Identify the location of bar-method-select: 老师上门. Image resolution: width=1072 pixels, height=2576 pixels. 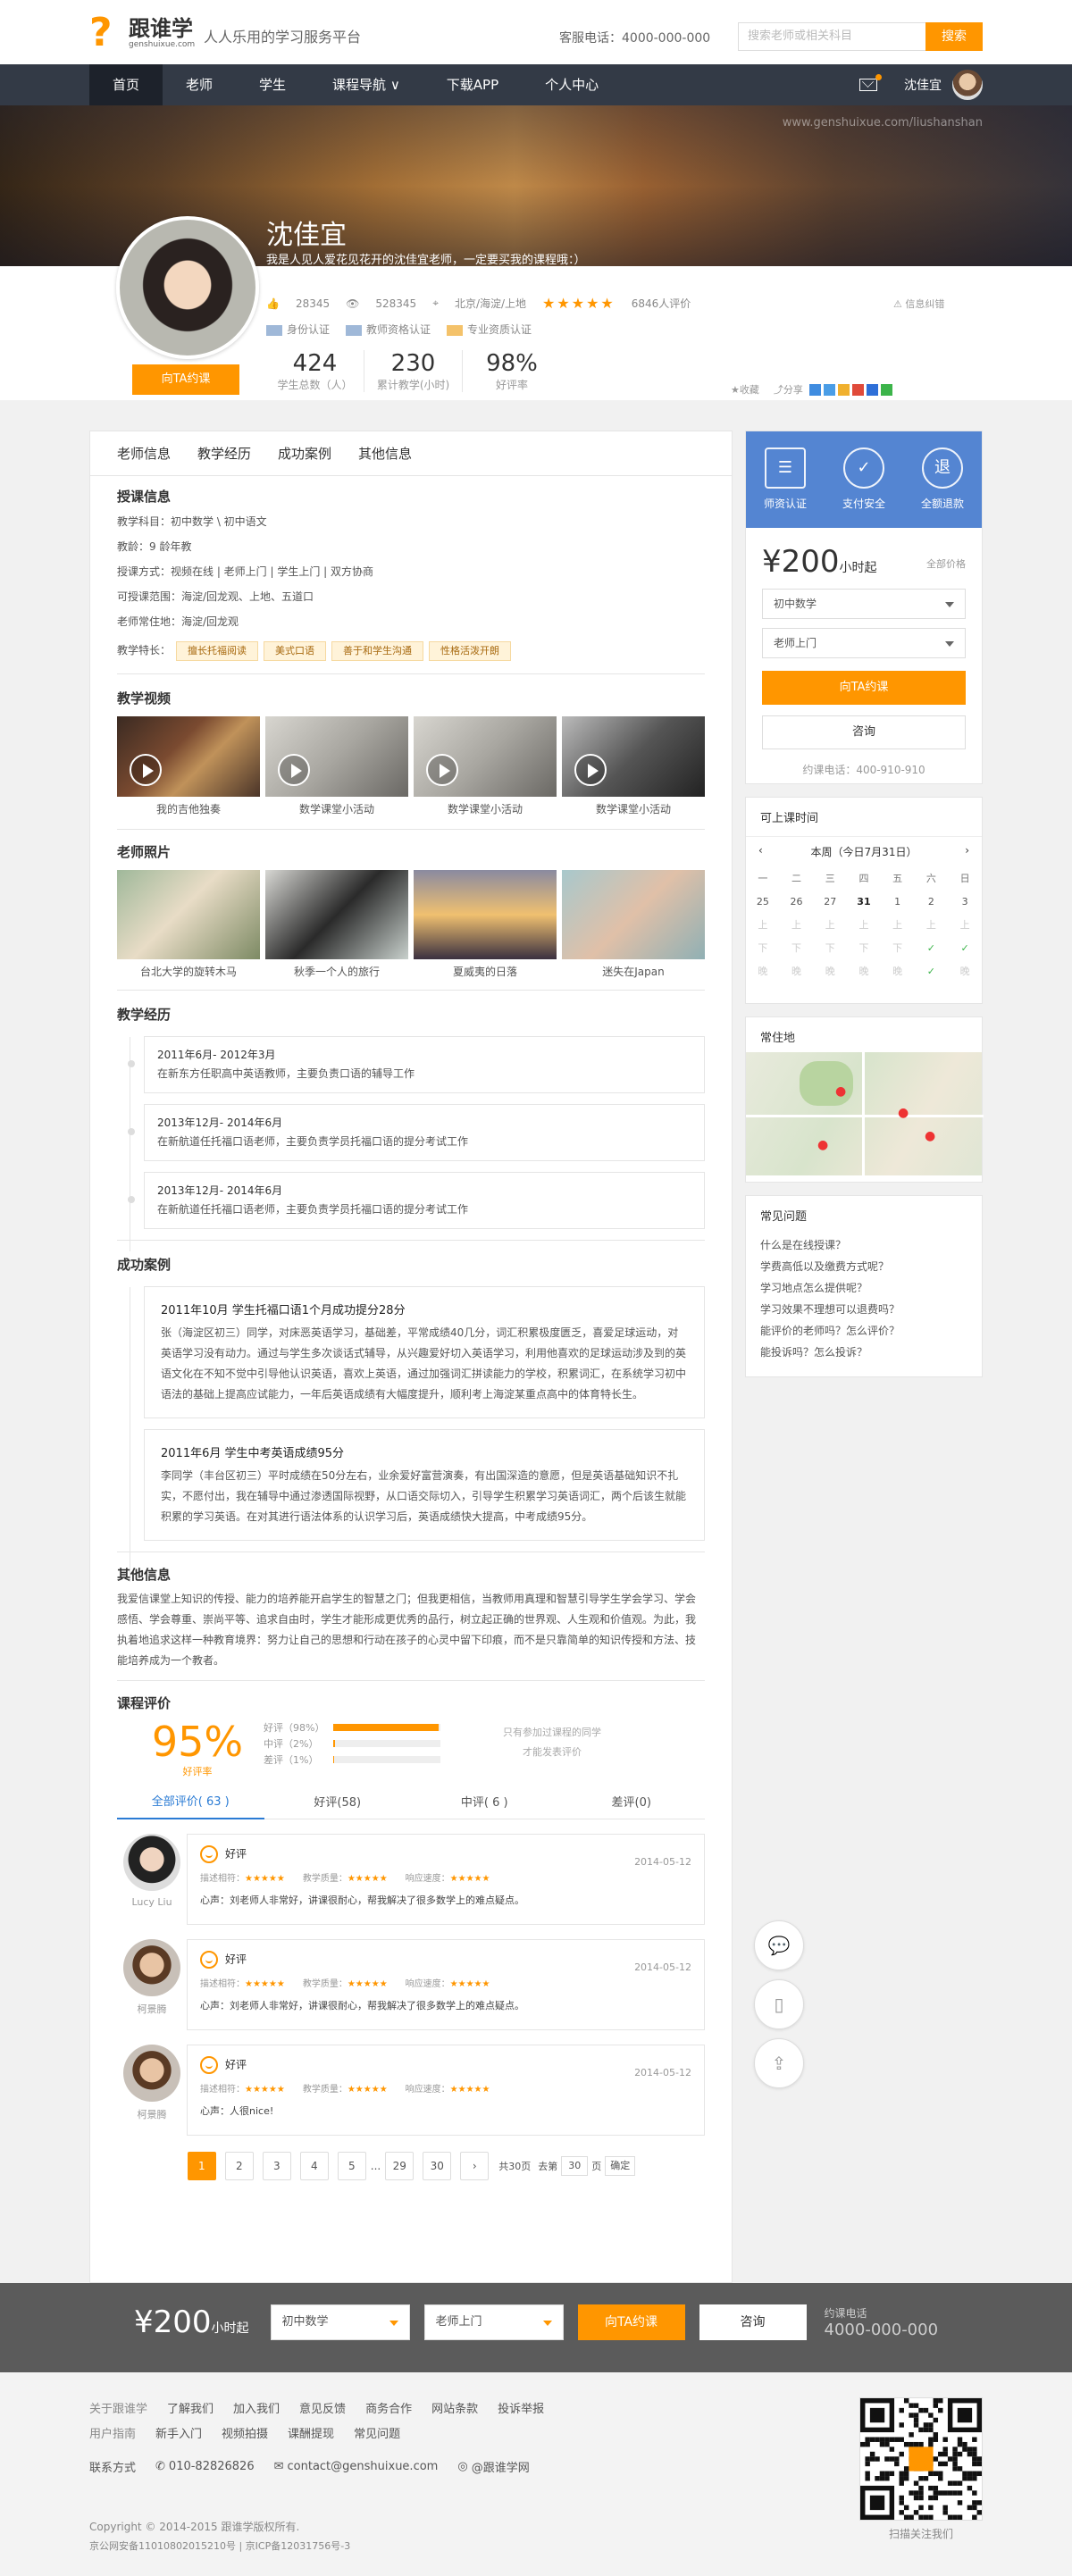
(493, 2322).